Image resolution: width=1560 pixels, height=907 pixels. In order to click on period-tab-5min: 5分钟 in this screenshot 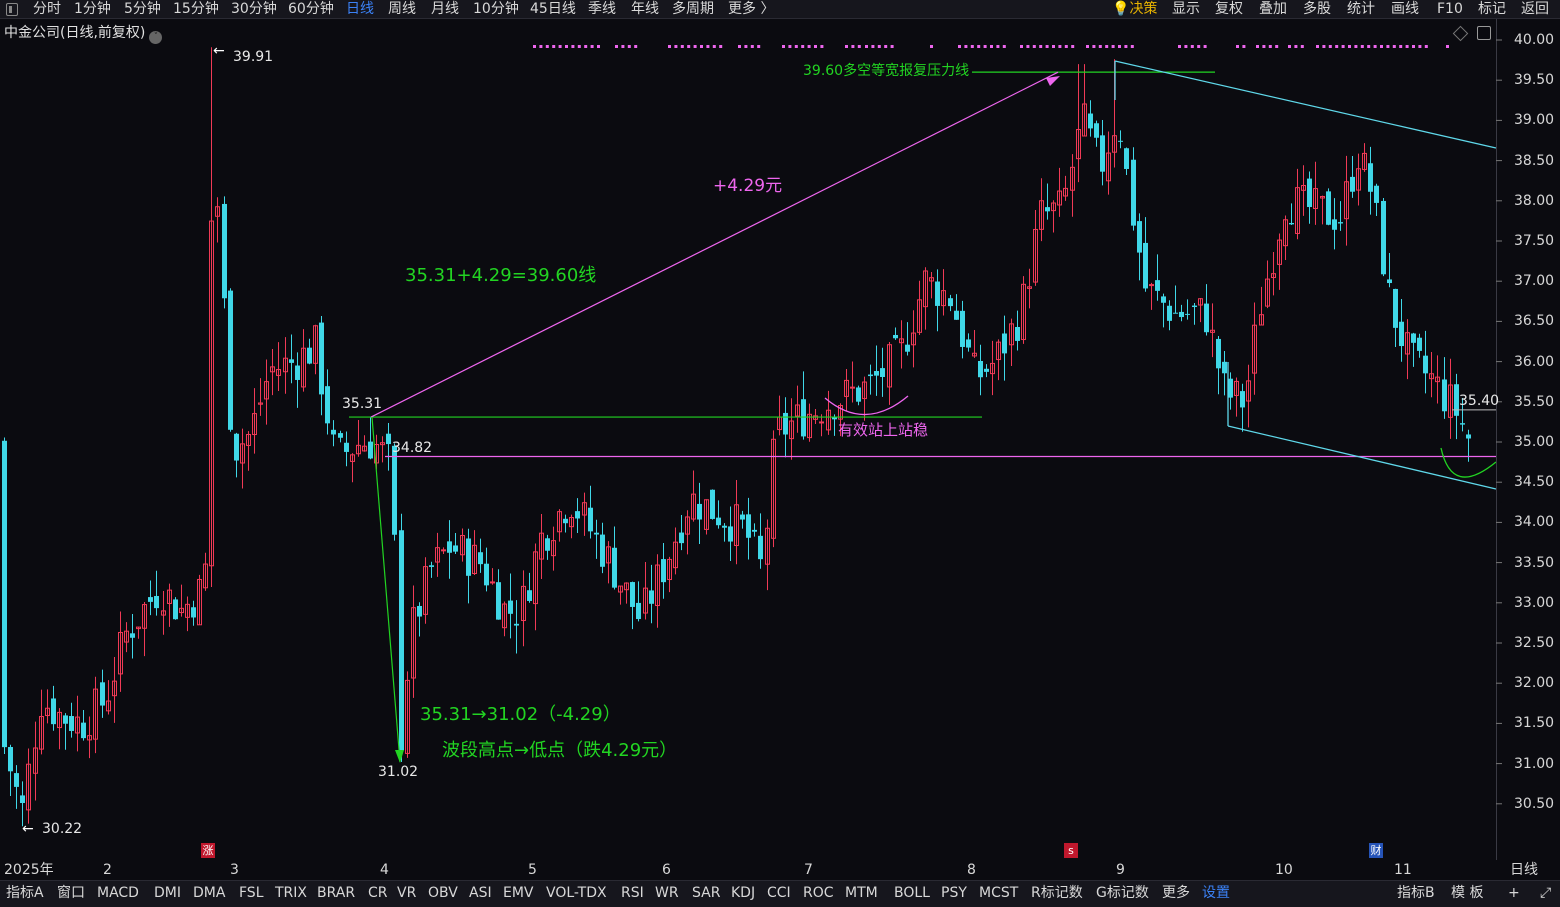, I will do `click(142, 9)`.